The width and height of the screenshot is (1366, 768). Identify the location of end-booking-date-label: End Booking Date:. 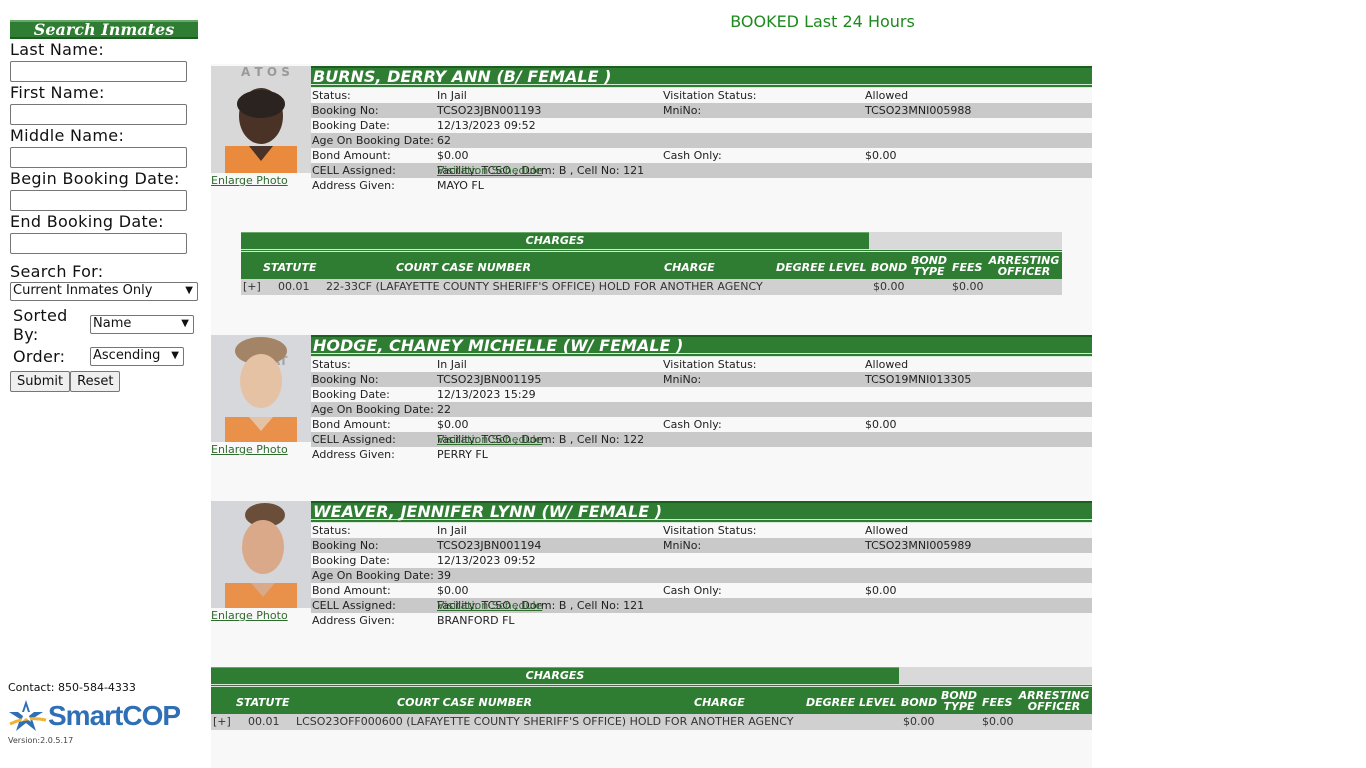
(87, 221).